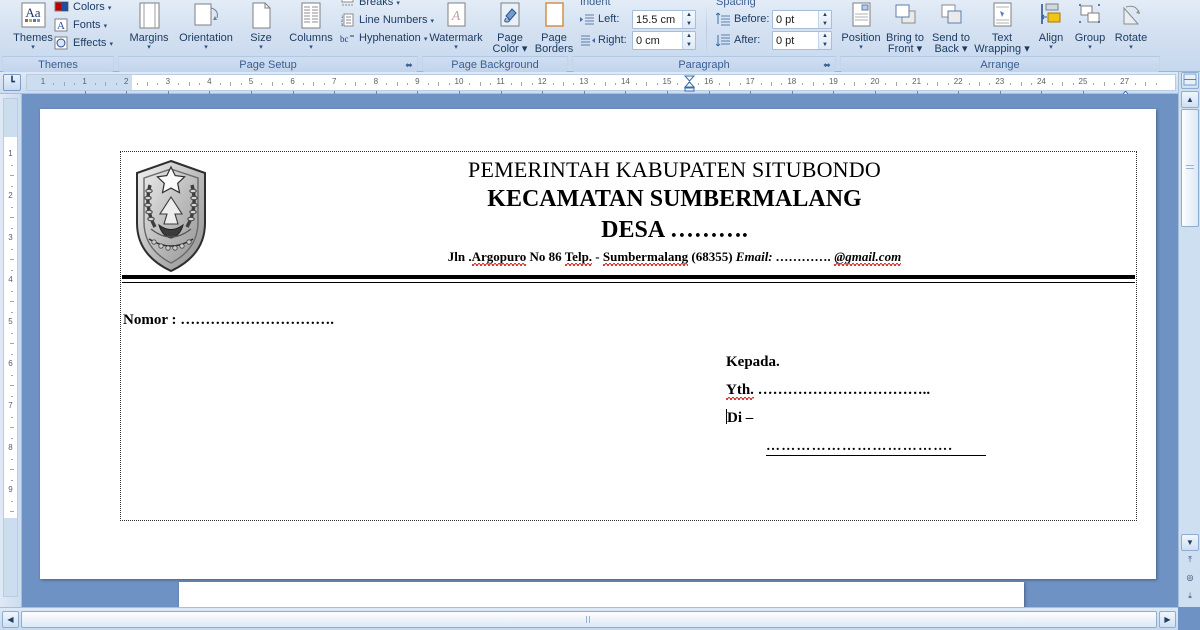 Image resolution: width=1200 pixels, height=630 pixels. What do you see at coordinates (802, 40) in the screenshot?
I see `spacing-after-input: 0 pt ▲ ▼` at bounding box center [802, 40].